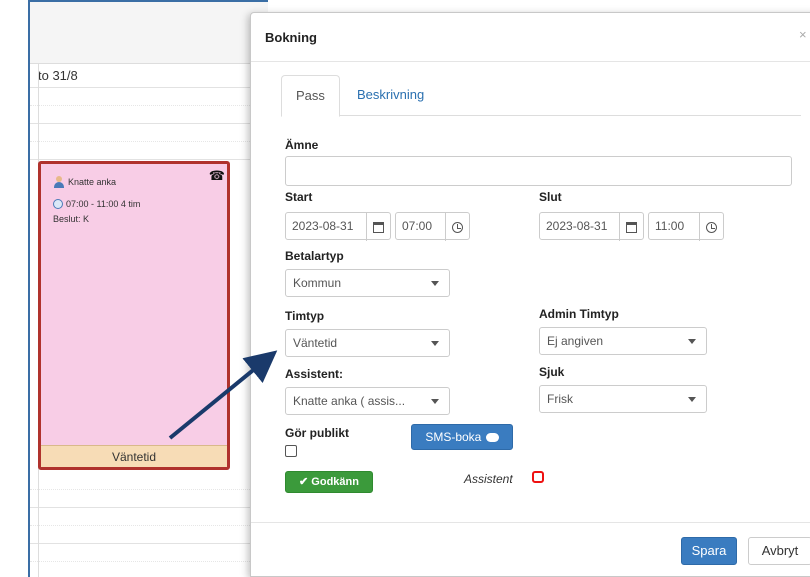 The width and height of the screenshot is (810, 577). I want to click on event-beslut: Beslut: K, so click(71, 219).